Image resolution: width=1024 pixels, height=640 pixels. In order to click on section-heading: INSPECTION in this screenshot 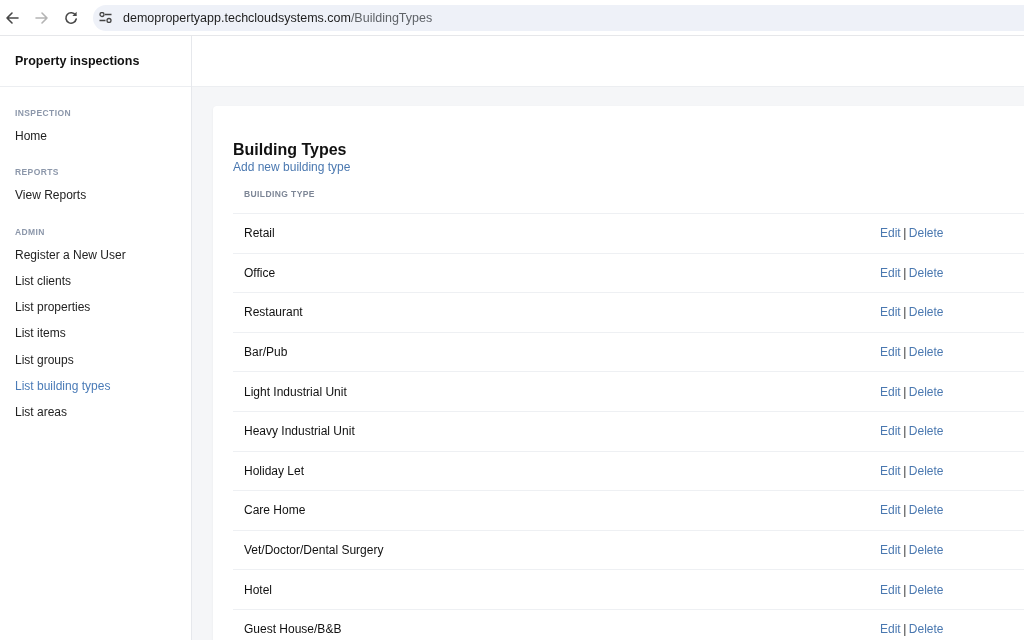, I will do `click(43, 113)`.